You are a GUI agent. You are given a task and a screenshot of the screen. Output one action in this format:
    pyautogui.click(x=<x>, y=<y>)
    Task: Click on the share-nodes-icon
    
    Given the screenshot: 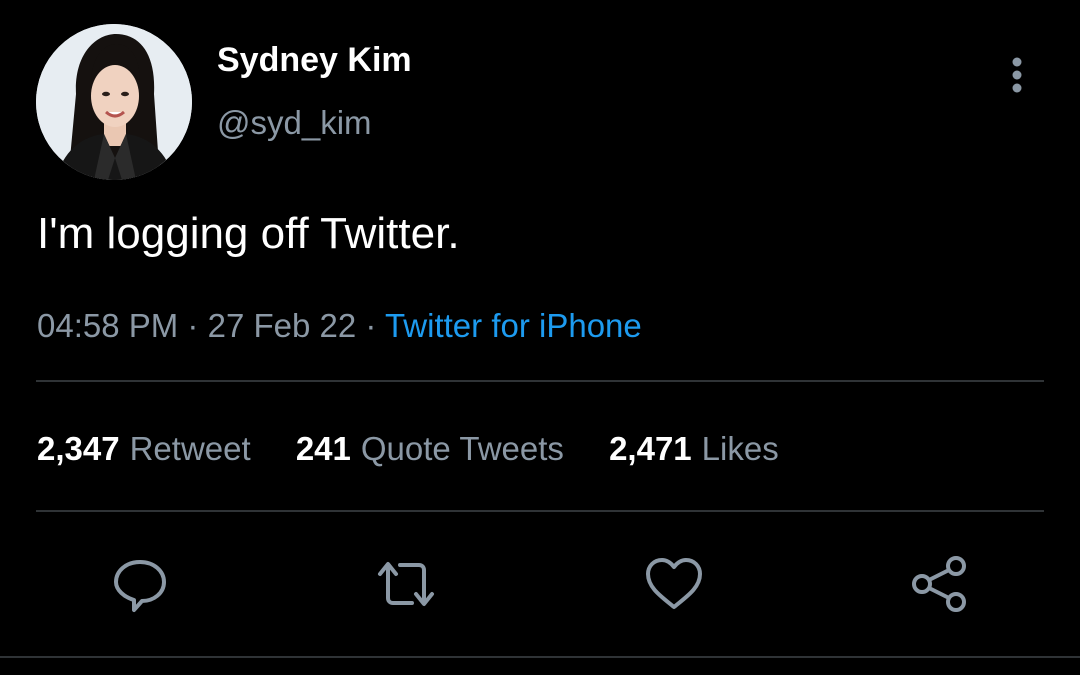 What is the action you would take?
    pyautogui.click(x=939, y=584)
    